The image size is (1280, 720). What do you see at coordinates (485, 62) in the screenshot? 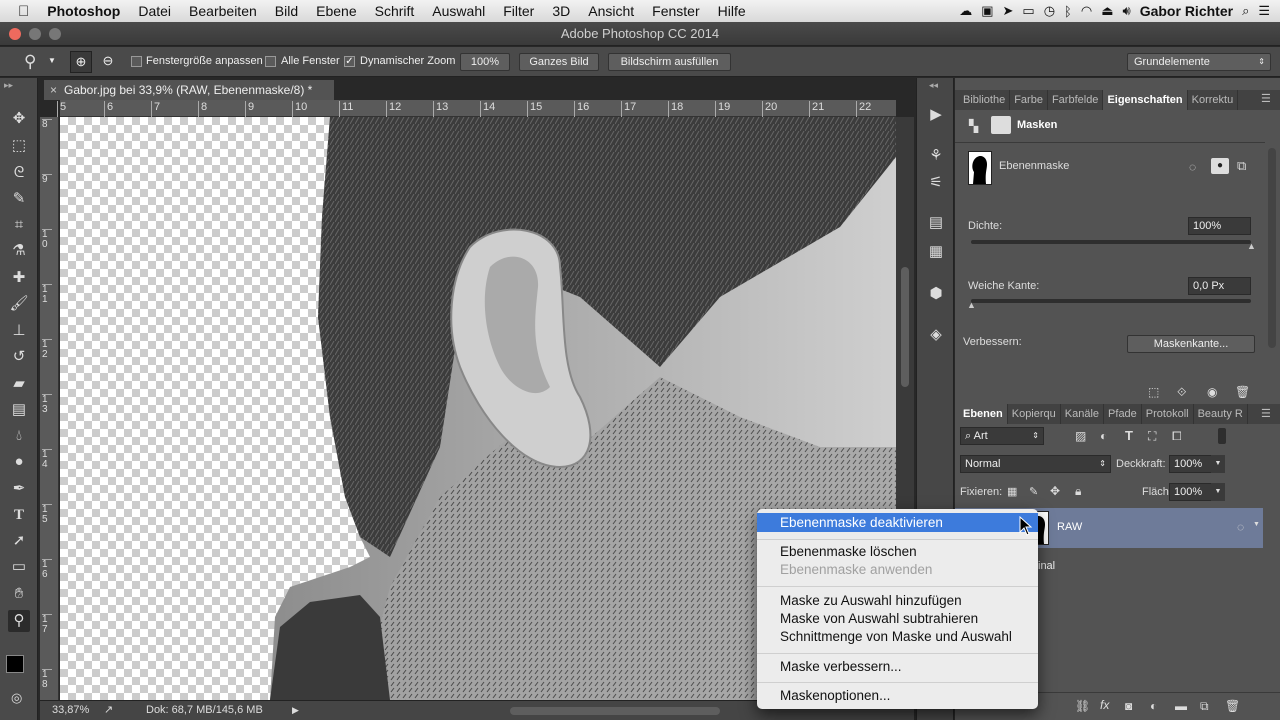
I see `zoom-100-button: 100%` at bounding box center [485, 62].